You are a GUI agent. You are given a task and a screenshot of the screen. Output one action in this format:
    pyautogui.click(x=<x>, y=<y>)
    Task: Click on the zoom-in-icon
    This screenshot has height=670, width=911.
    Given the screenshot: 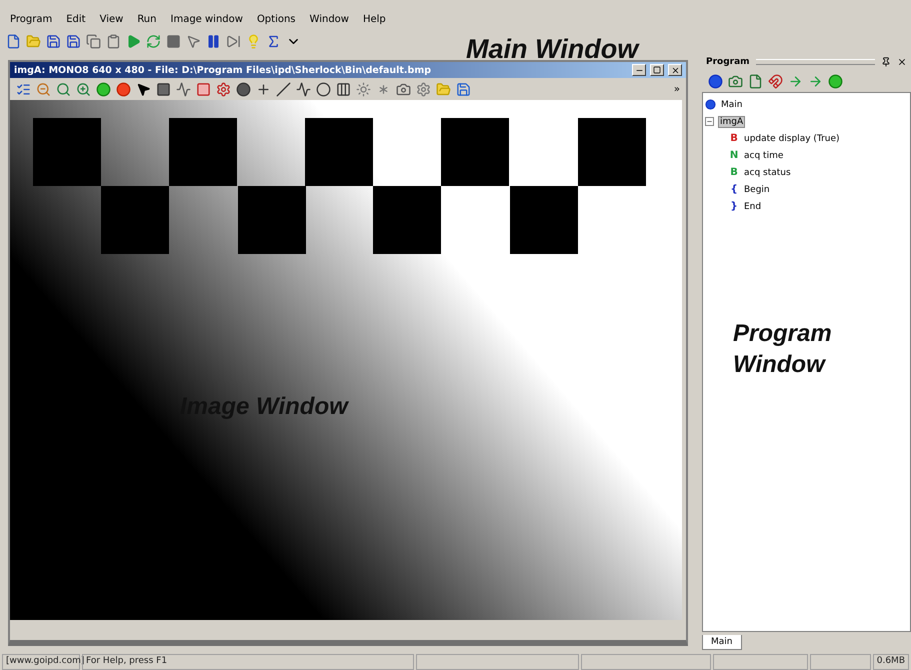 What is the action you would take?
    pyautogui.click(x=83, y=89)
    